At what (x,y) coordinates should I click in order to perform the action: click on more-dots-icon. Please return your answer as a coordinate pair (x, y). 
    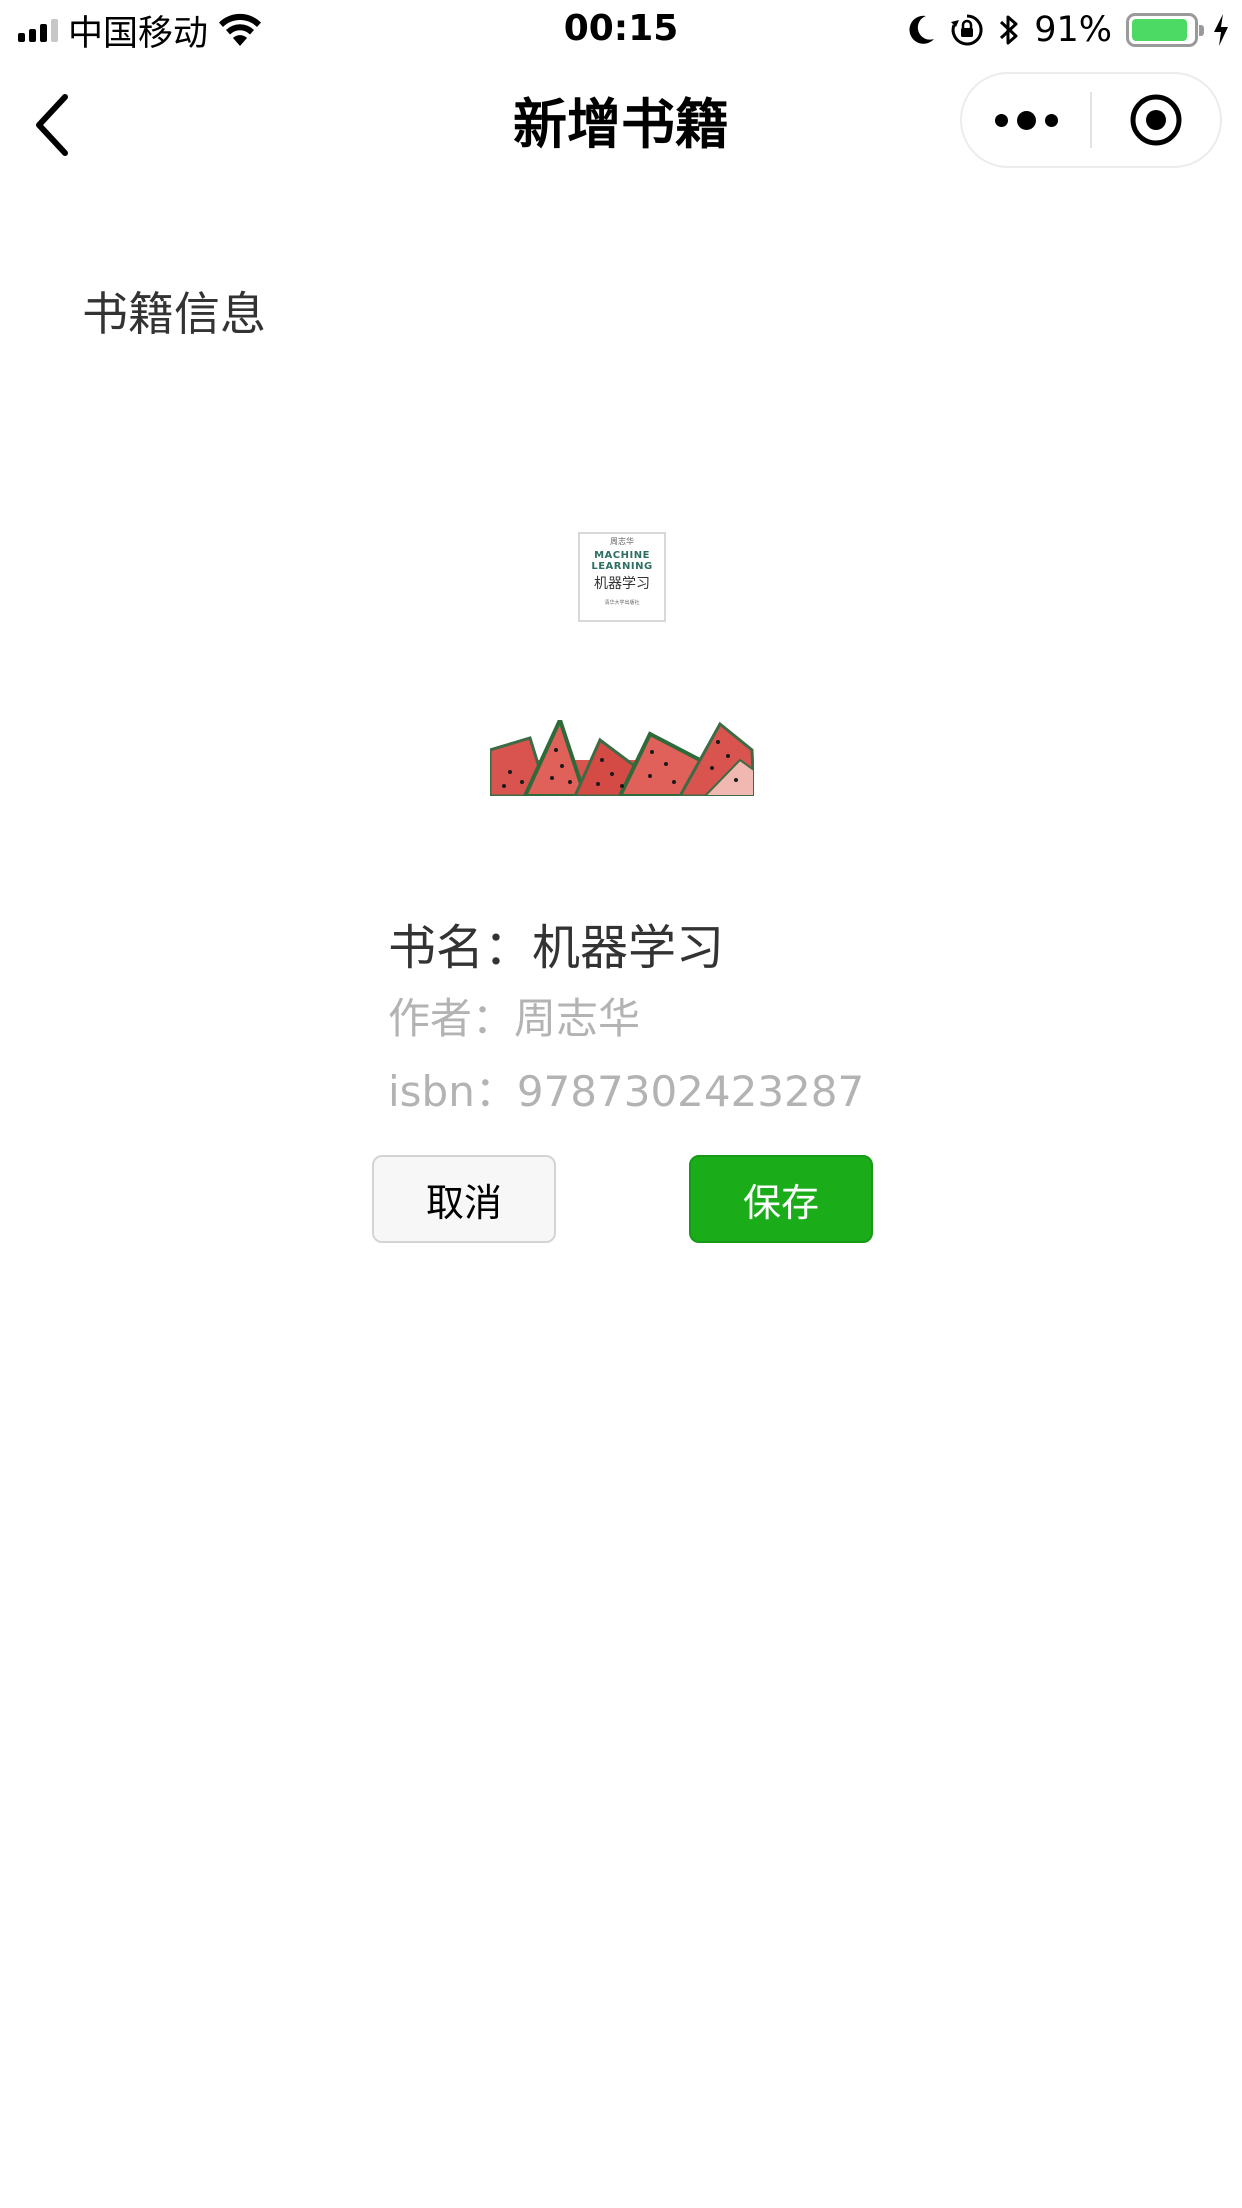
    Looking at the image, I should click on (1001, 120).